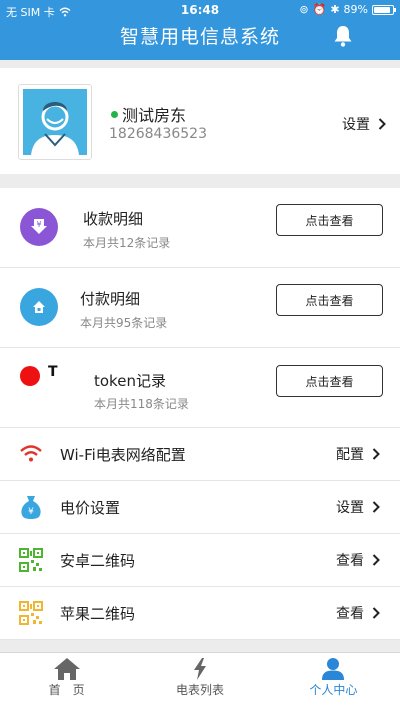 The height and width of the screenshot is (710, 400). Describe the element at coordinates (199, 669) in the screenshot. I see `lightning-icon` at that location.